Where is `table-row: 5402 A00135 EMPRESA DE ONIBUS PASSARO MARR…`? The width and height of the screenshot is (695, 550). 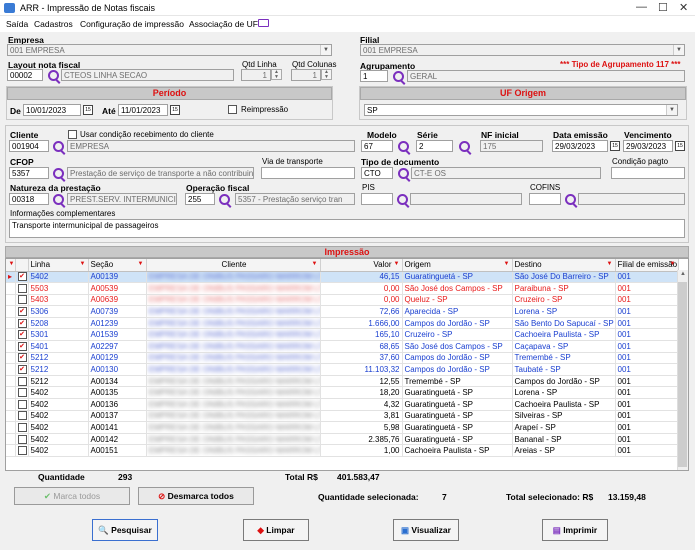 table-row: 5402 A00135 EMPRESA DE ONIBUS PASSARO MARR… is located at coordinates (342, 393).